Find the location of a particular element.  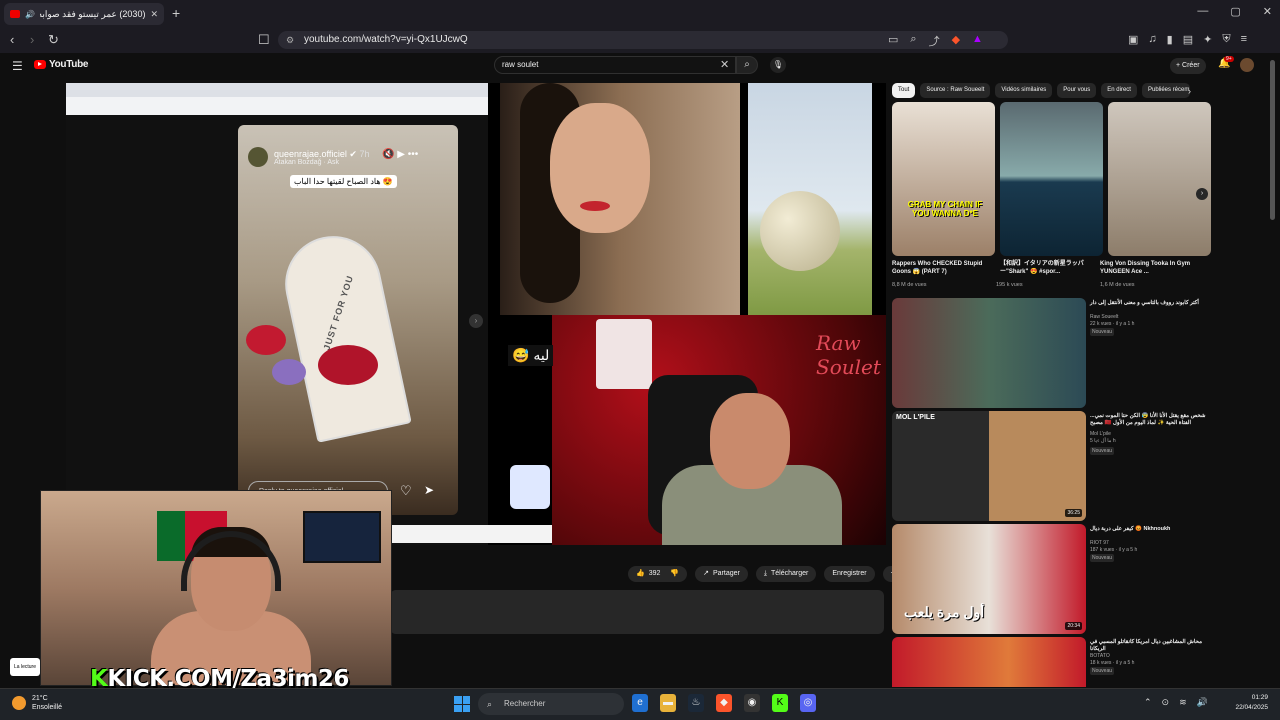

taskbar-search: ⌕ Rechercher is located at coordinates (551, 704).